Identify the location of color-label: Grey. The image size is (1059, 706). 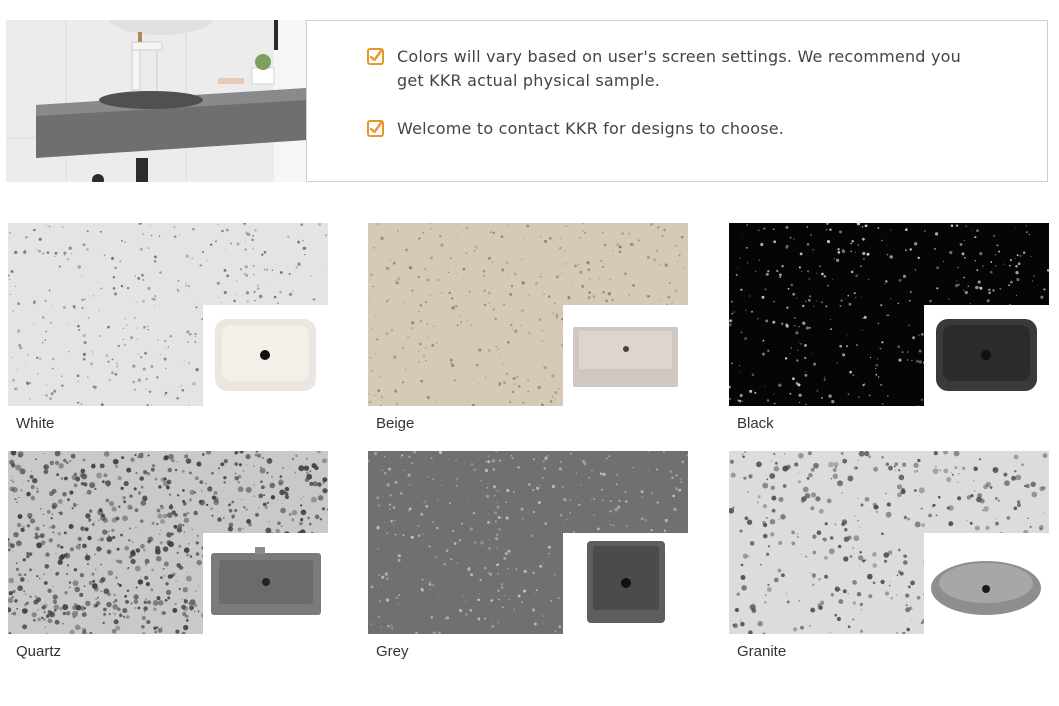
(392, 651).